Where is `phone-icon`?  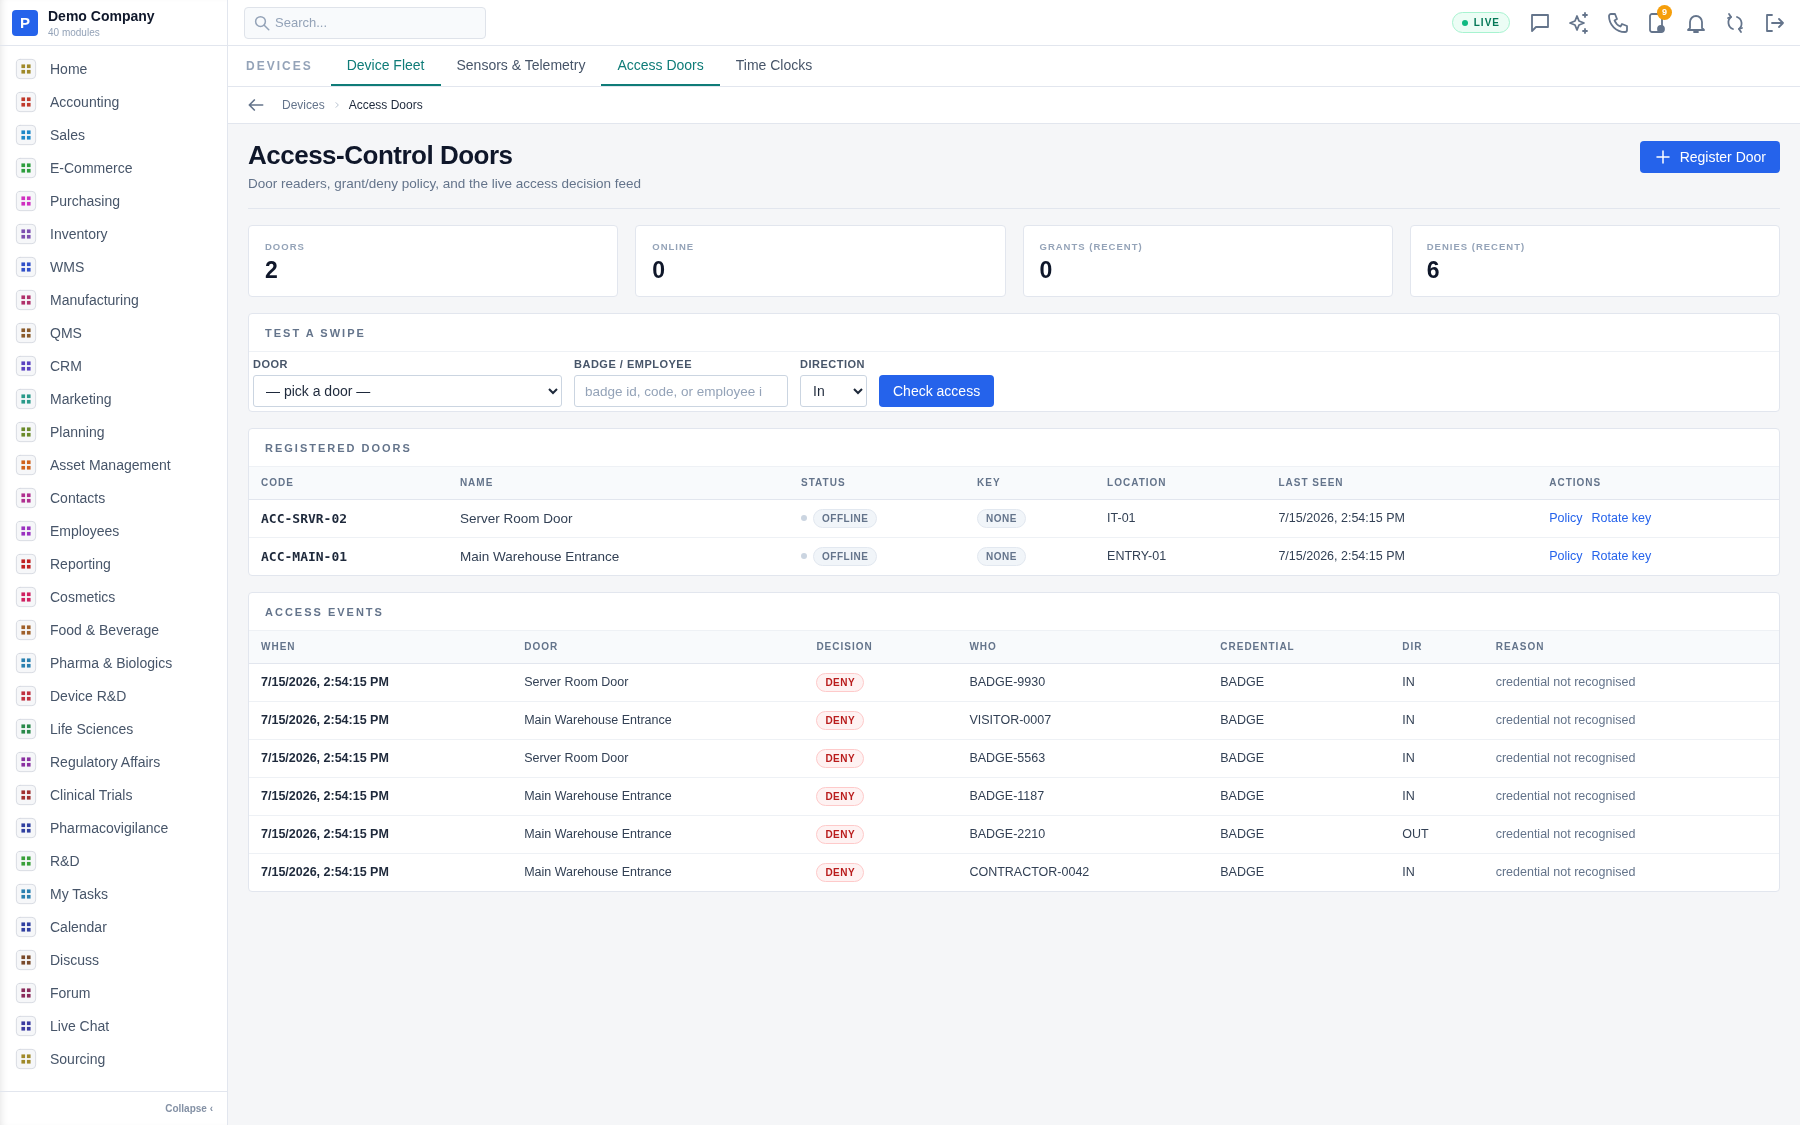
phone-icon is located at coordinates (1618, 22).